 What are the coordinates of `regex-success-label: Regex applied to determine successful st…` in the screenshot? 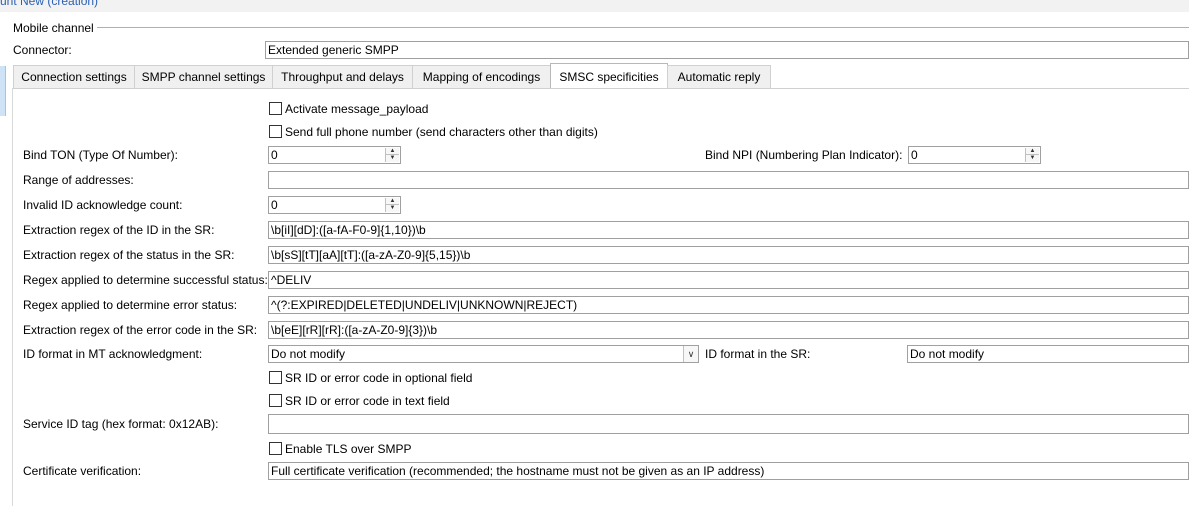 It's located at (145, 280).